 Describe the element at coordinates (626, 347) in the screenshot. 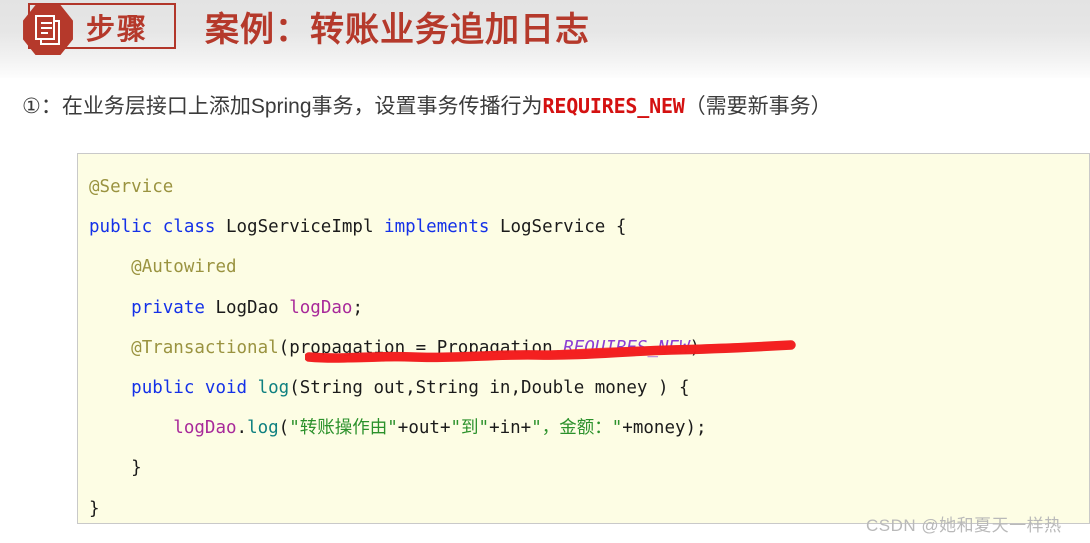

I see `code-token-const: REQUIRES_NEW` at that location.